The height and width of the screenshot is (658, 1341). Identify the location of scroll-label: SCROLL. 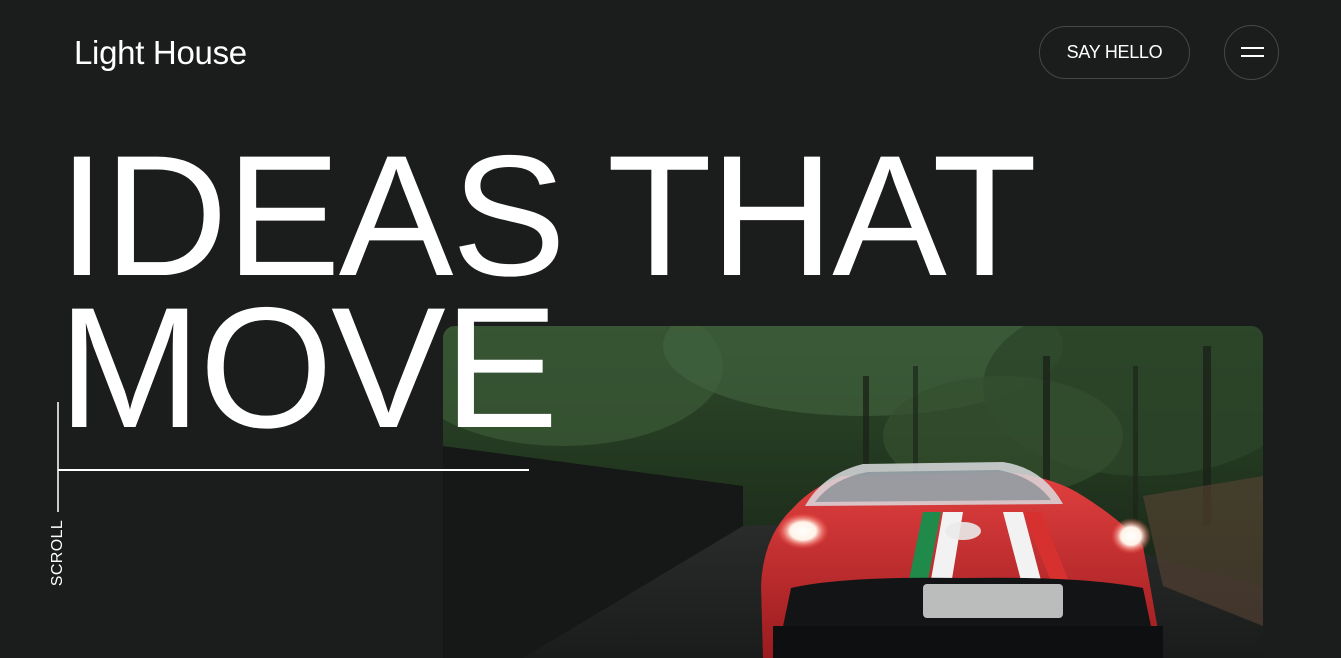
(58, 553).